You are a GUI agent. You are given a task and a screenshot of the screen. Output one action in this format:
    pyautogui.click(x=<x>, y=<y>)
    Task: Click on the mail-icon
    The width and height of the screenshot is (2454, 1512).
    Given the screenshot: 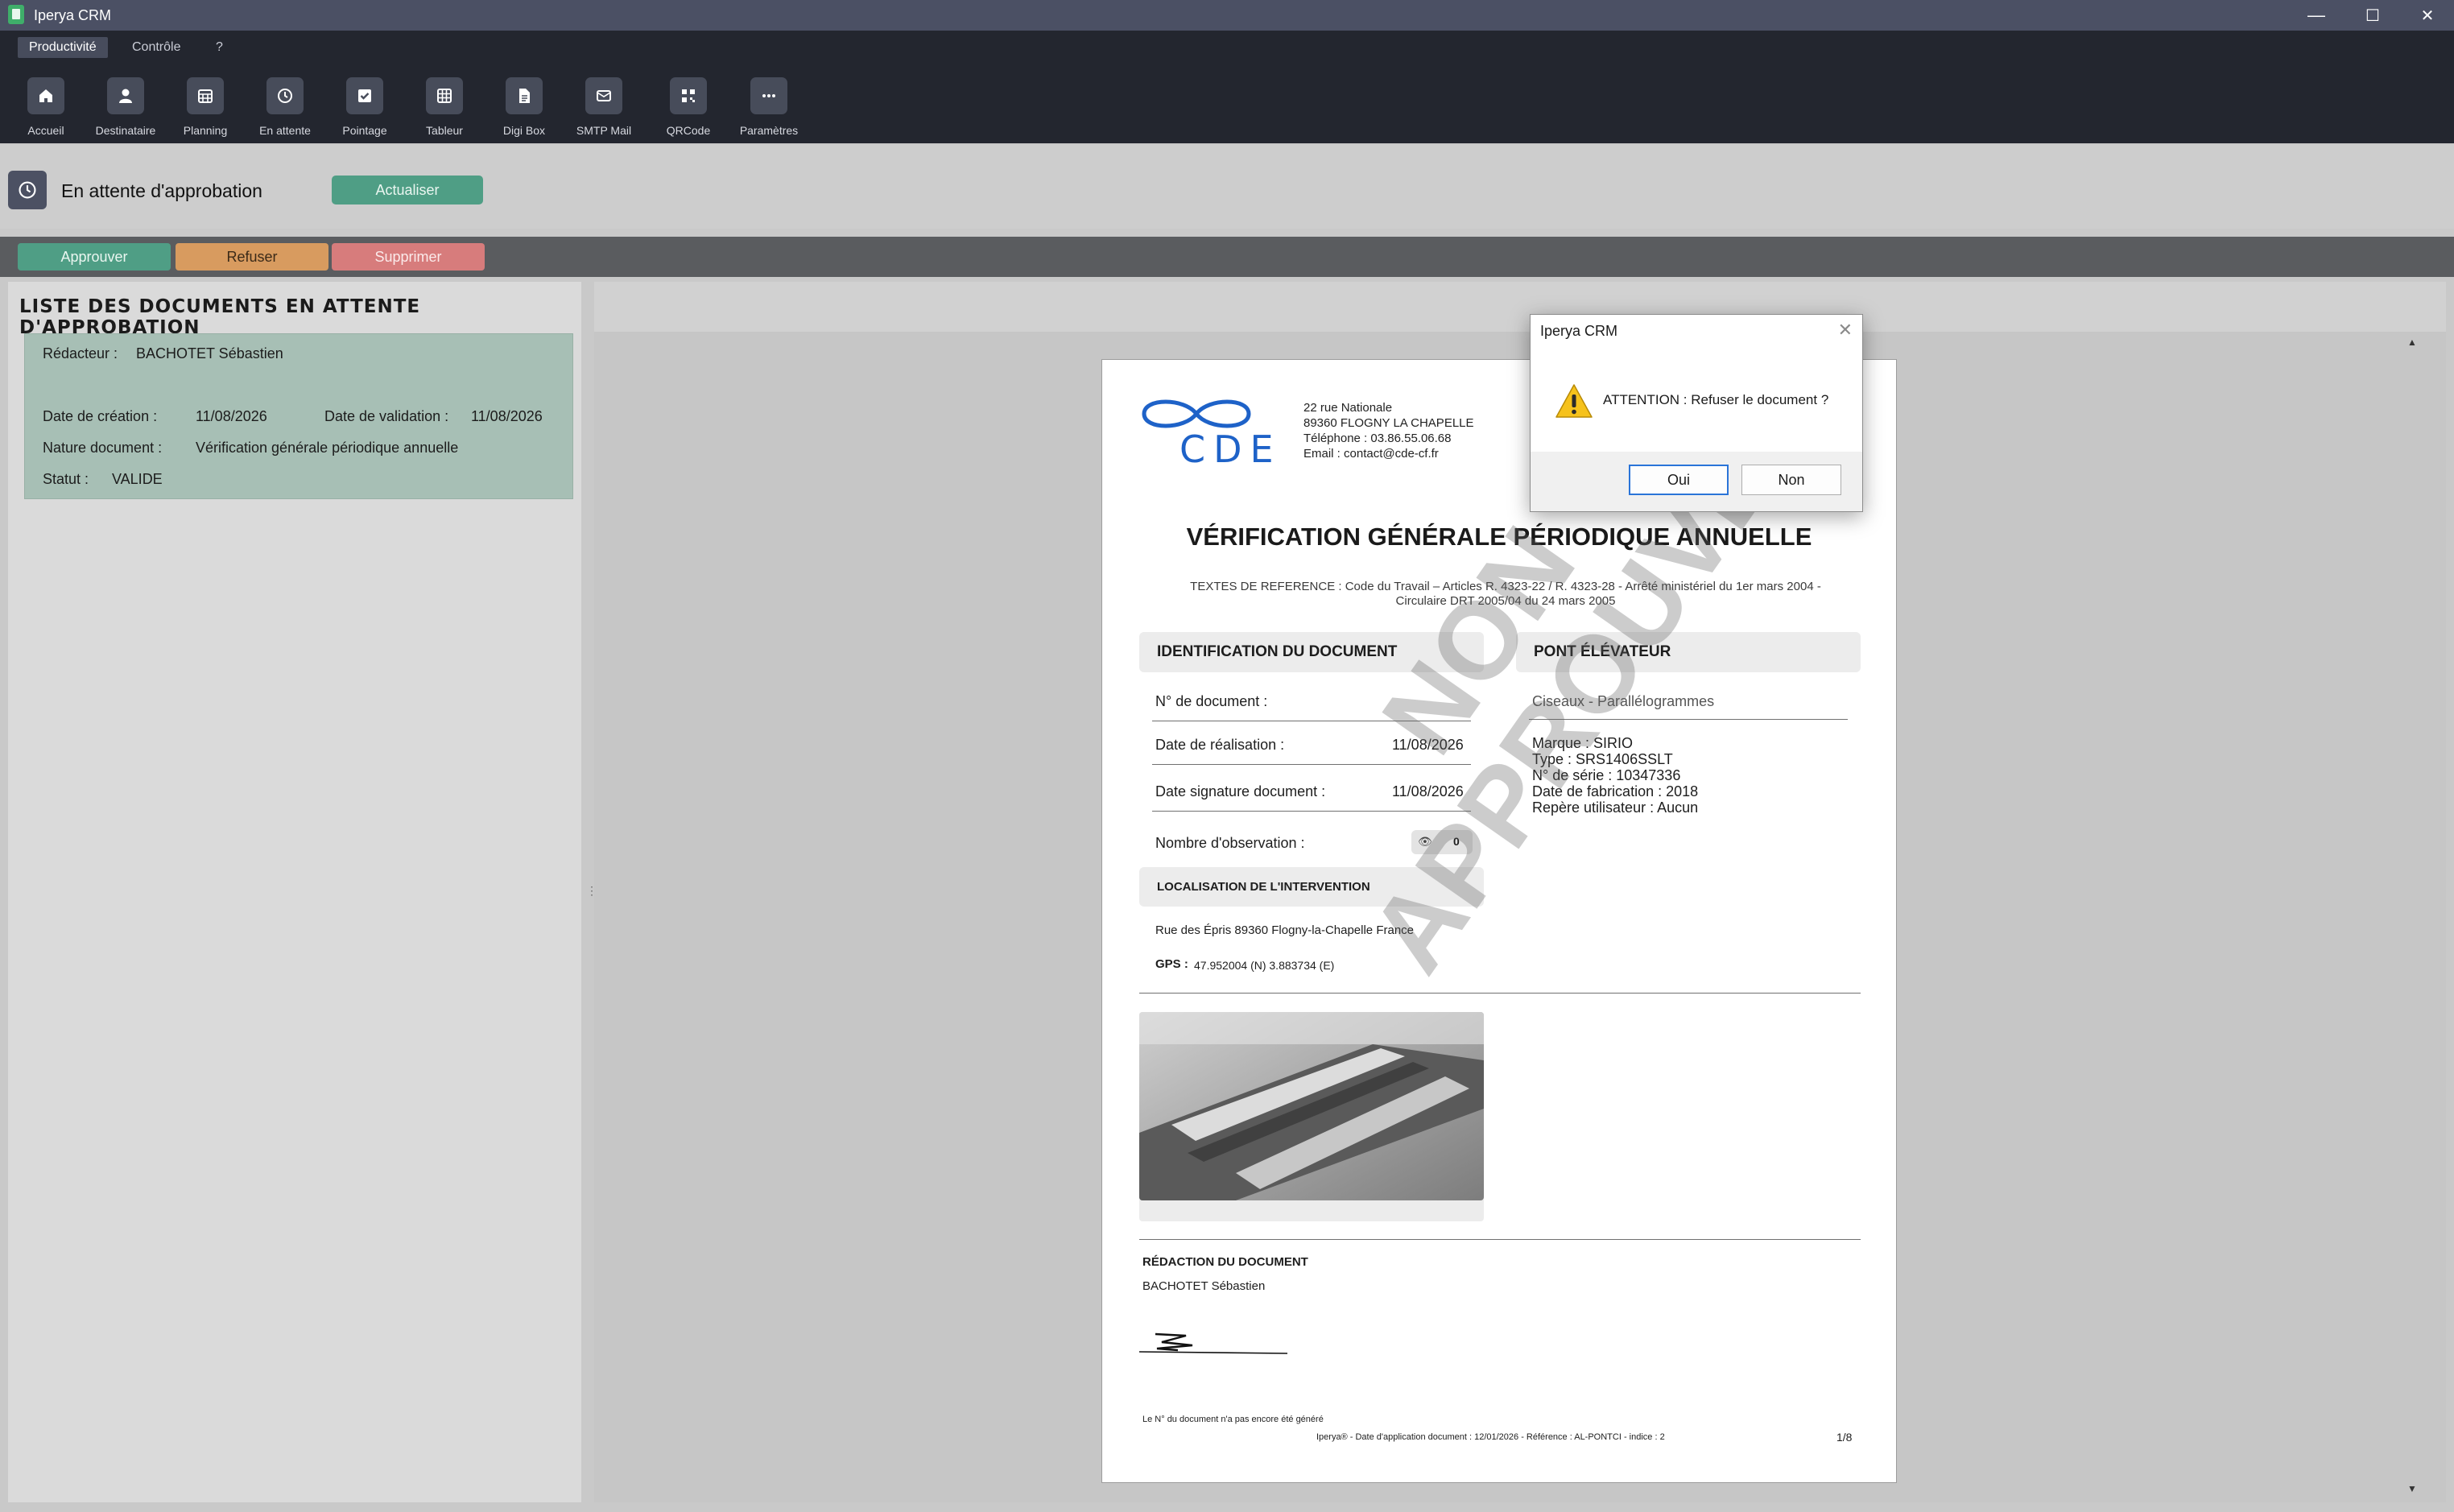 What is the action you would take?
    pyautogui.click(x=603, y=95)
    